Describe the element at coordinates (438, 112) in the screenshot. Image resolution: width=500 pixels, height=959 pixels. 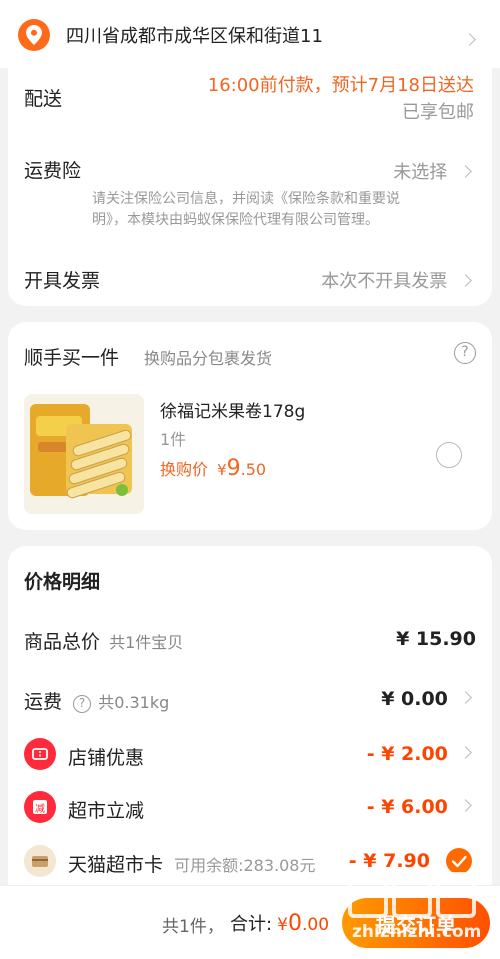
I see `free-shipping-text: 已享包邮` at that location.